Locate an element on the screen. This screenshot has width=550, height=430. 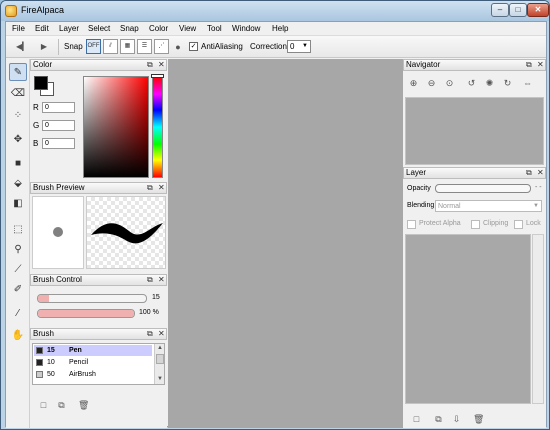
snap-lines-icon: ☰ is located at coordinates (144, 46).